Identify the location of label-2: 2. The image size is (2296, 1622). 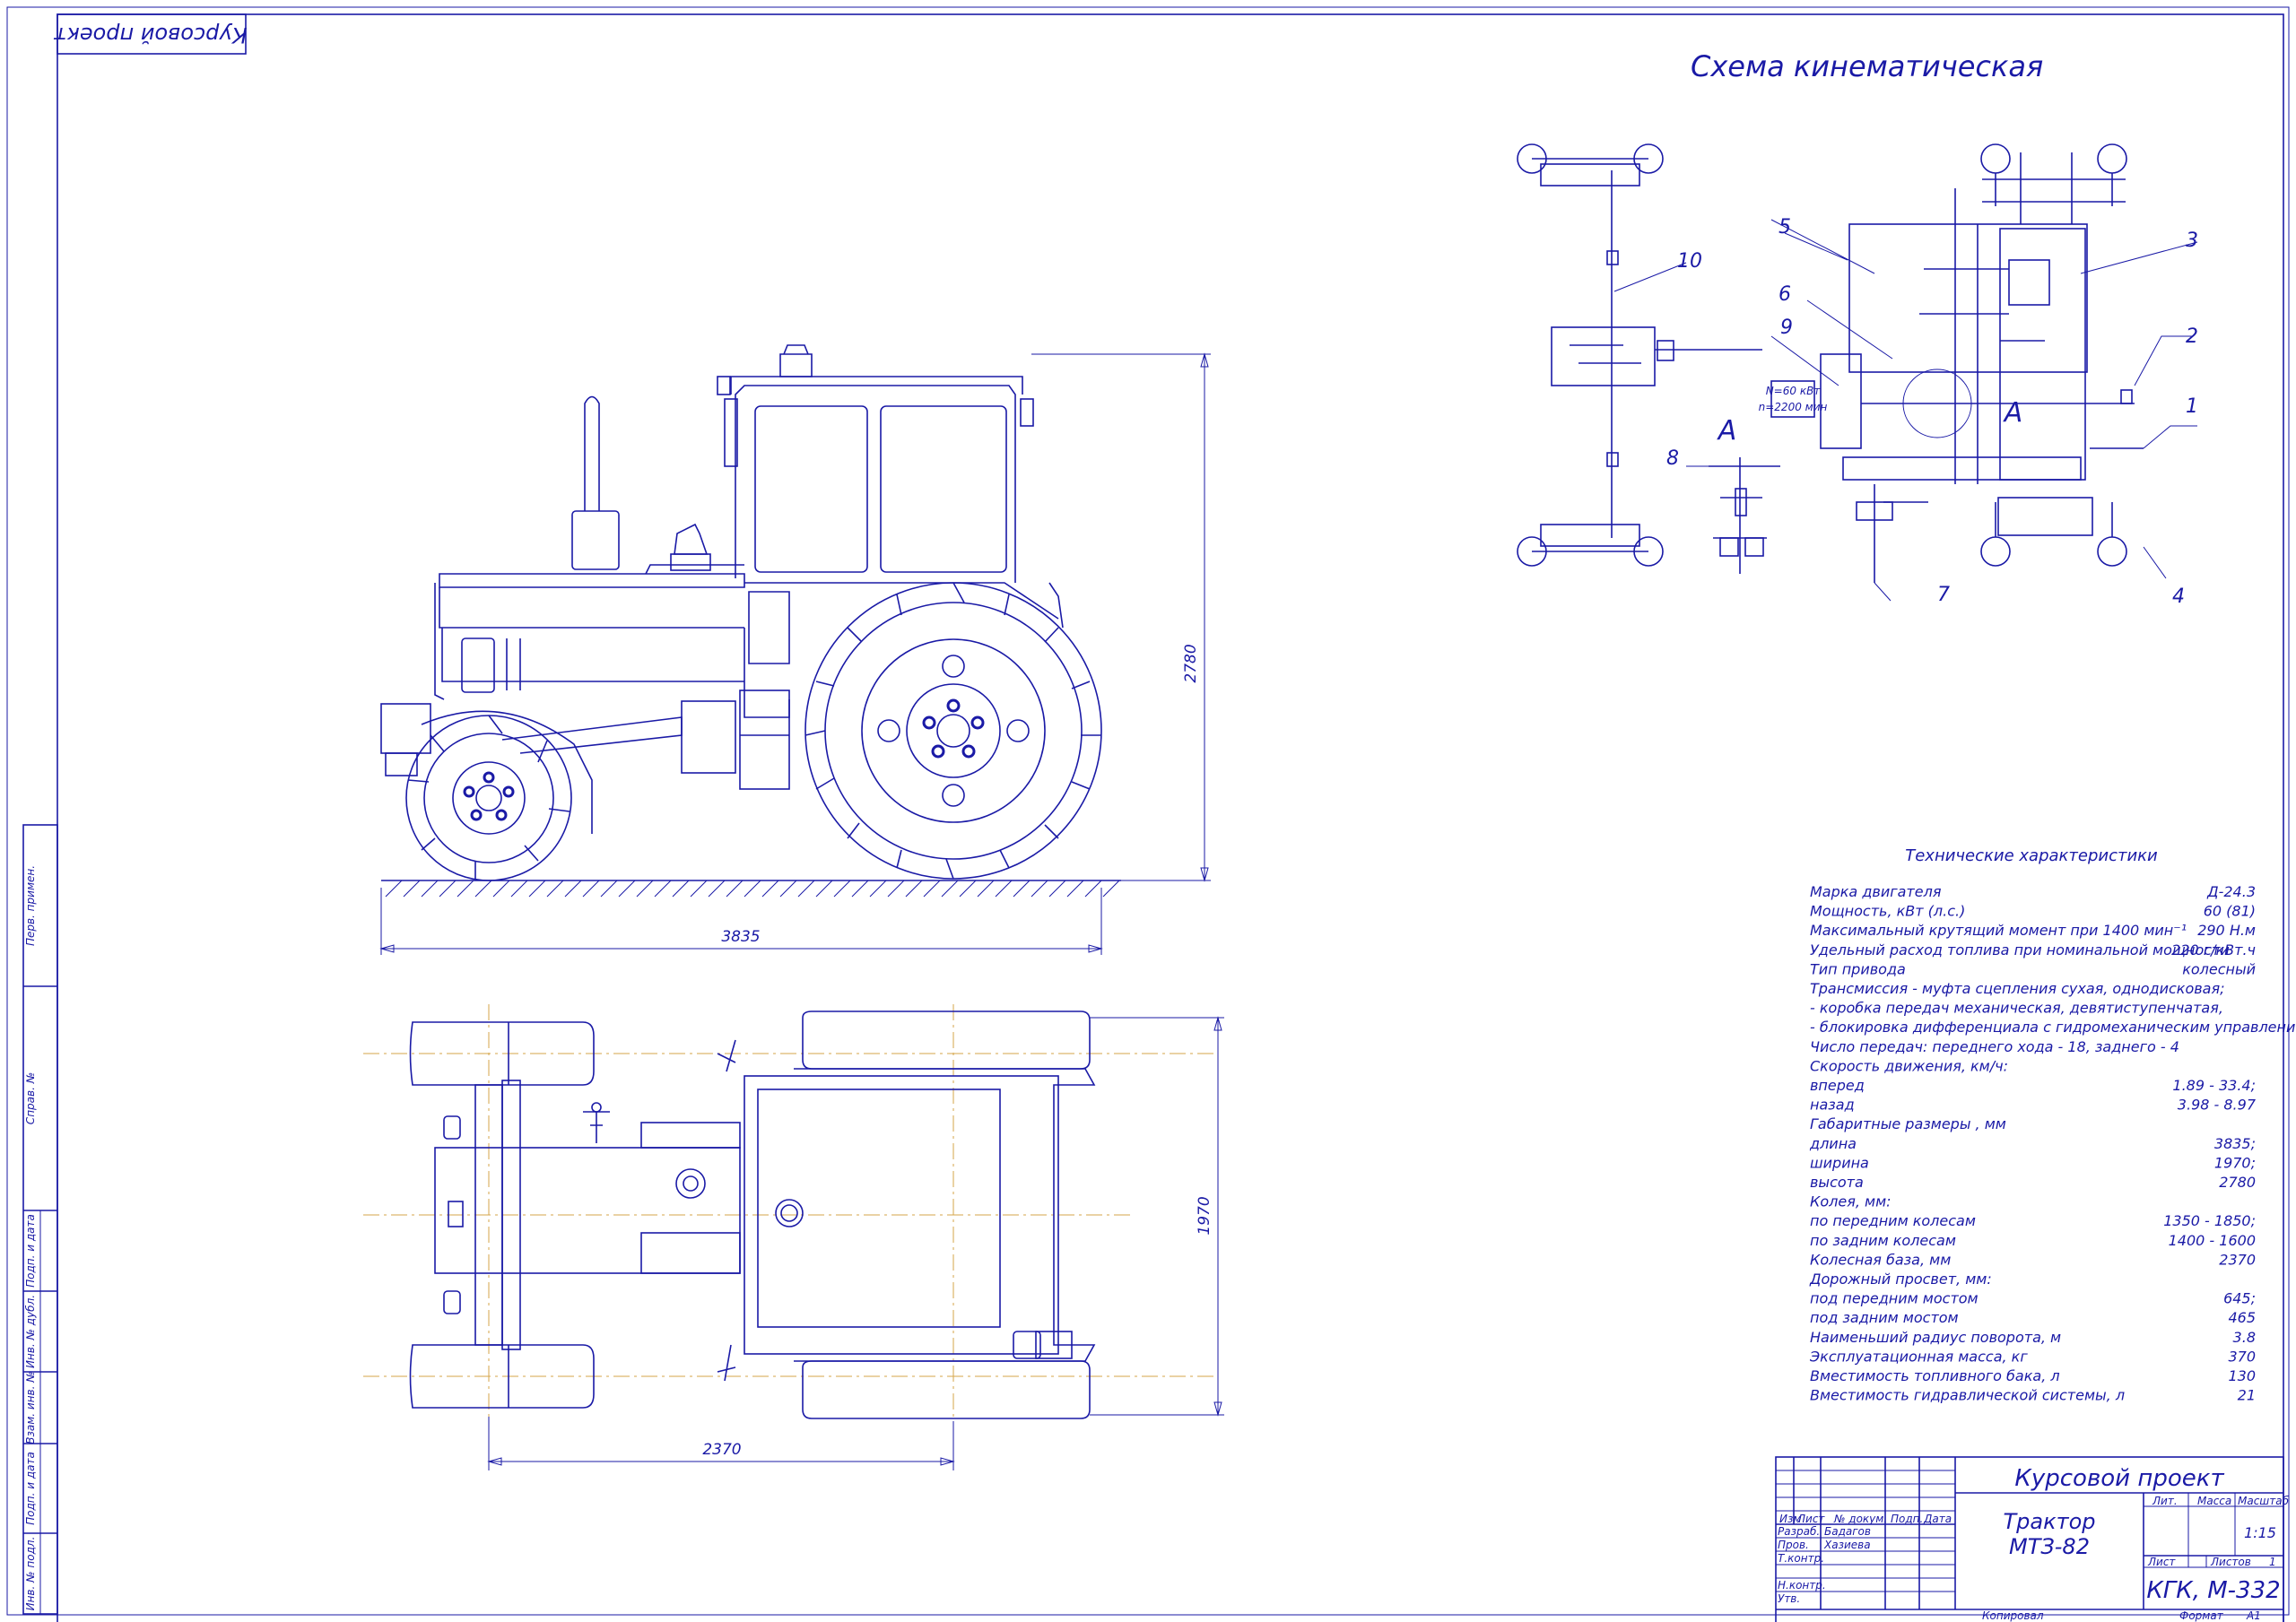
(2192, 336).